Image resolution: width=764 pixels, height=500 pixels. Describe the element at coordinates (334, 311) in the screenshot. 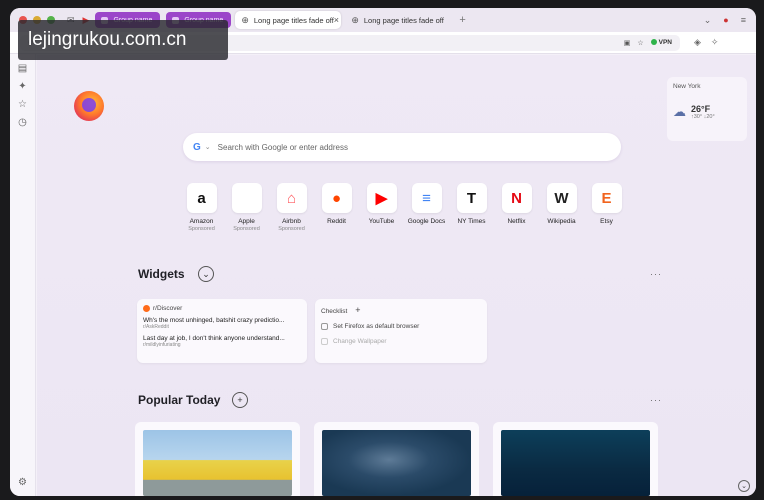

I see `checklist-label: Checklist` at that location.